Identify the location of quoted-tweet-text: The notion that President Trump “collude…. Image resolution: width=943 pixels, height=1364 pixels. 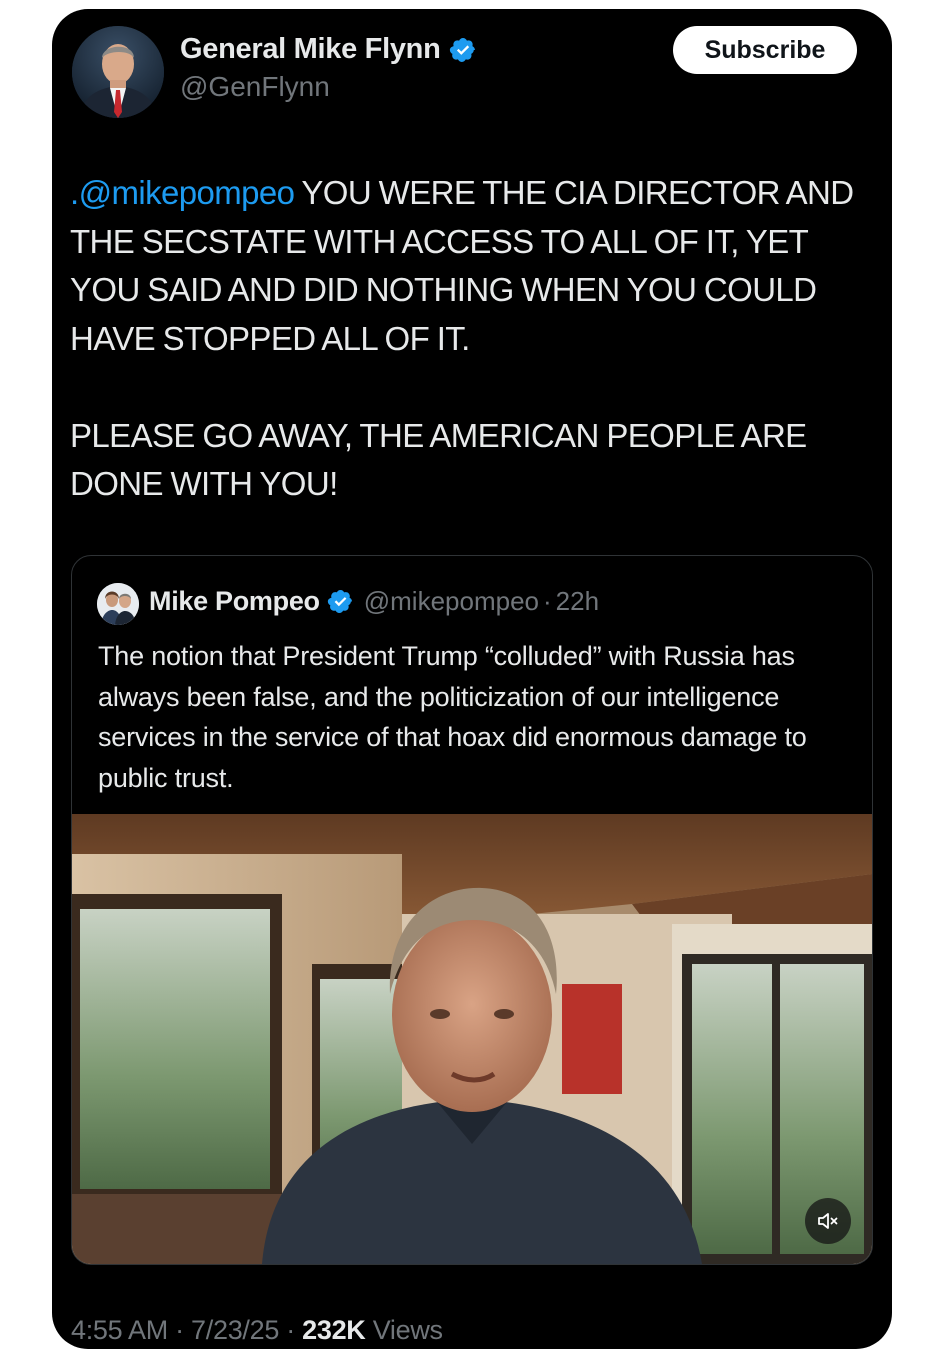
(452, 717).